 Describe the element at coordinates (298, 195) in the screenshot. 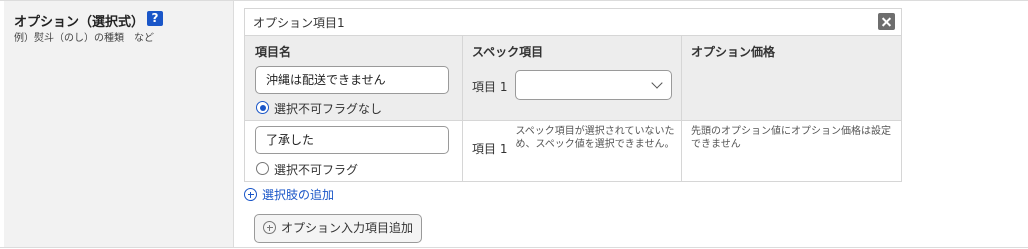

I see `add-choice-label: 選択肢の追加` at that location.